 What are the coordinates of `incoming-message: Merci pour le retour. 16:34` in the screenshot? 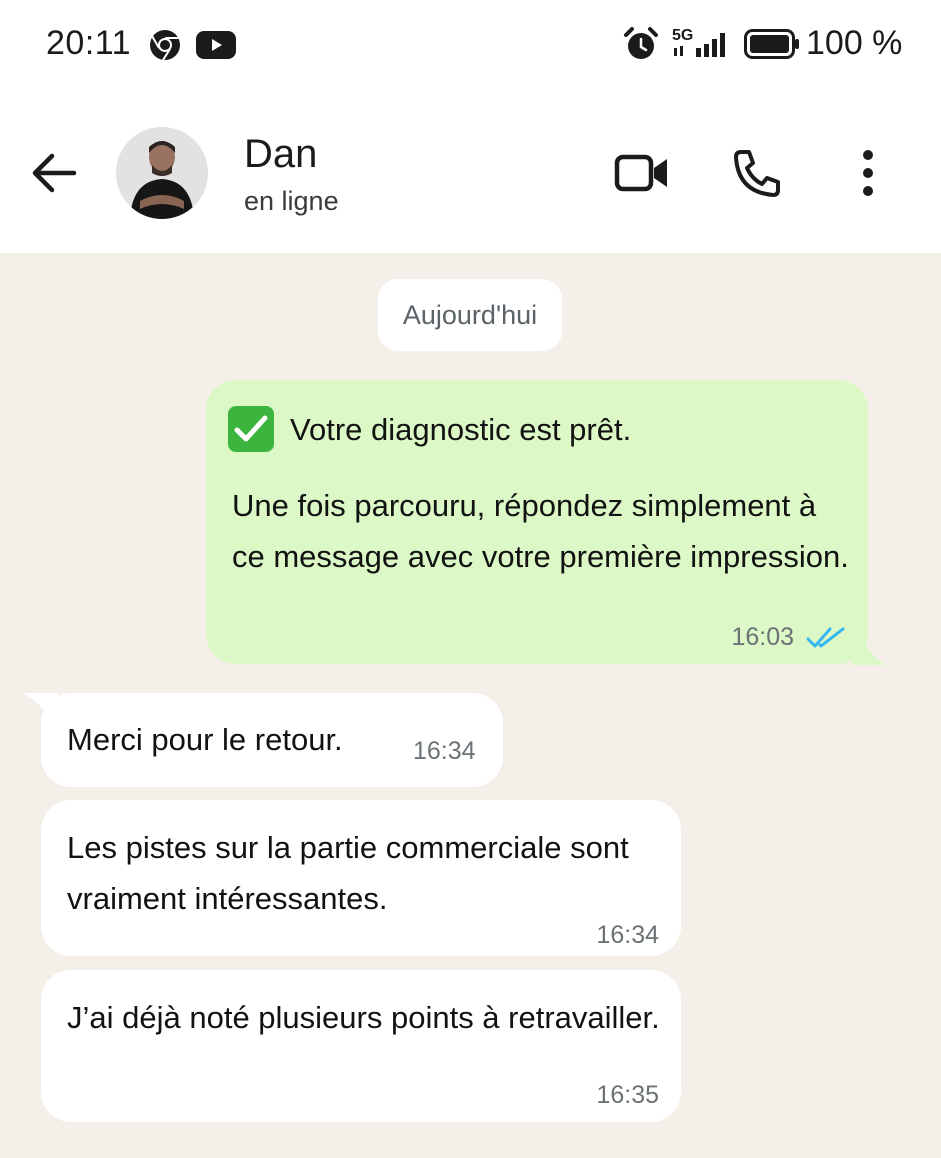 It's located at (272, 740).